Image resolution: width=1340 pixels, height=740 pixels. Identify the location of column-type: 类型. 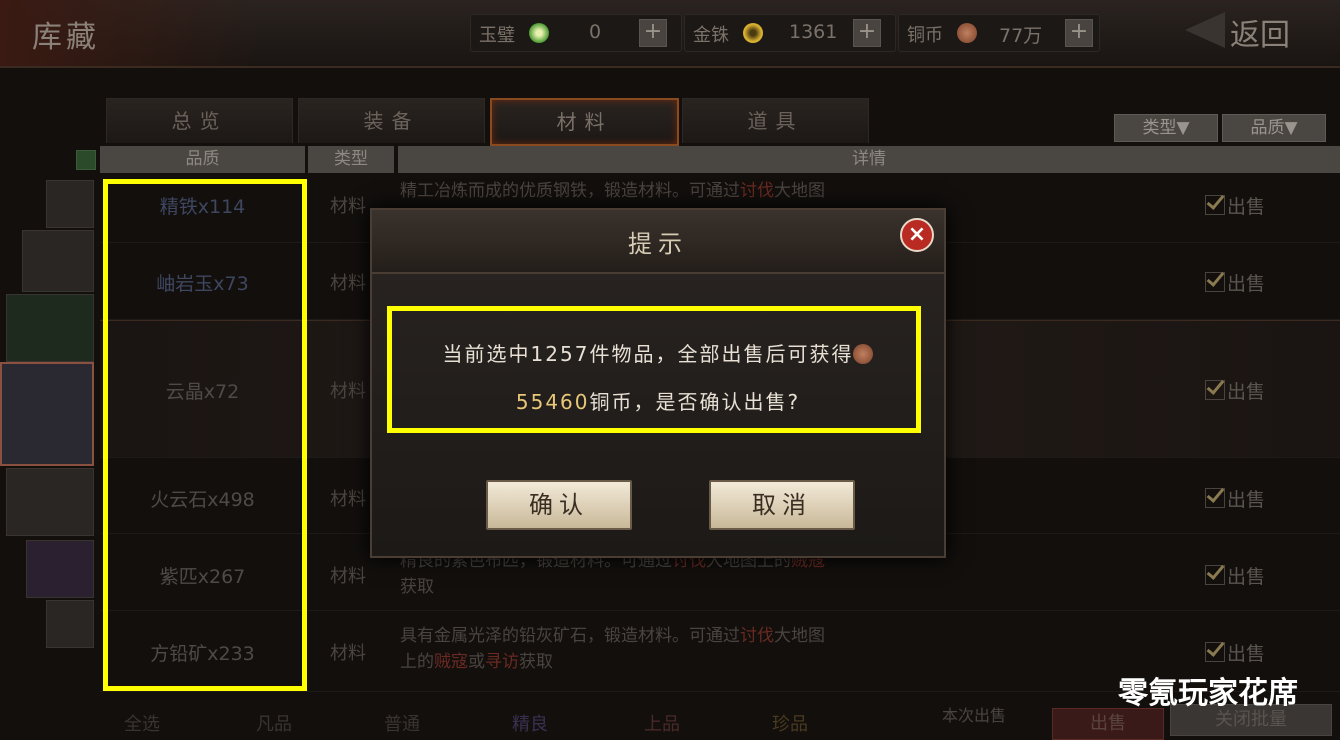
(351, 159).